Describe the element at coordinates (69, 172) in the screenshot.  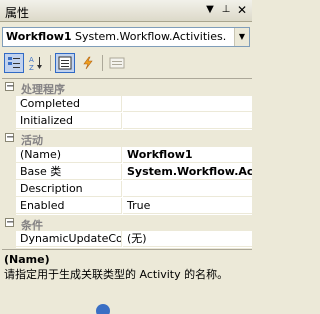
I see `property-name: Base 类` at that location.